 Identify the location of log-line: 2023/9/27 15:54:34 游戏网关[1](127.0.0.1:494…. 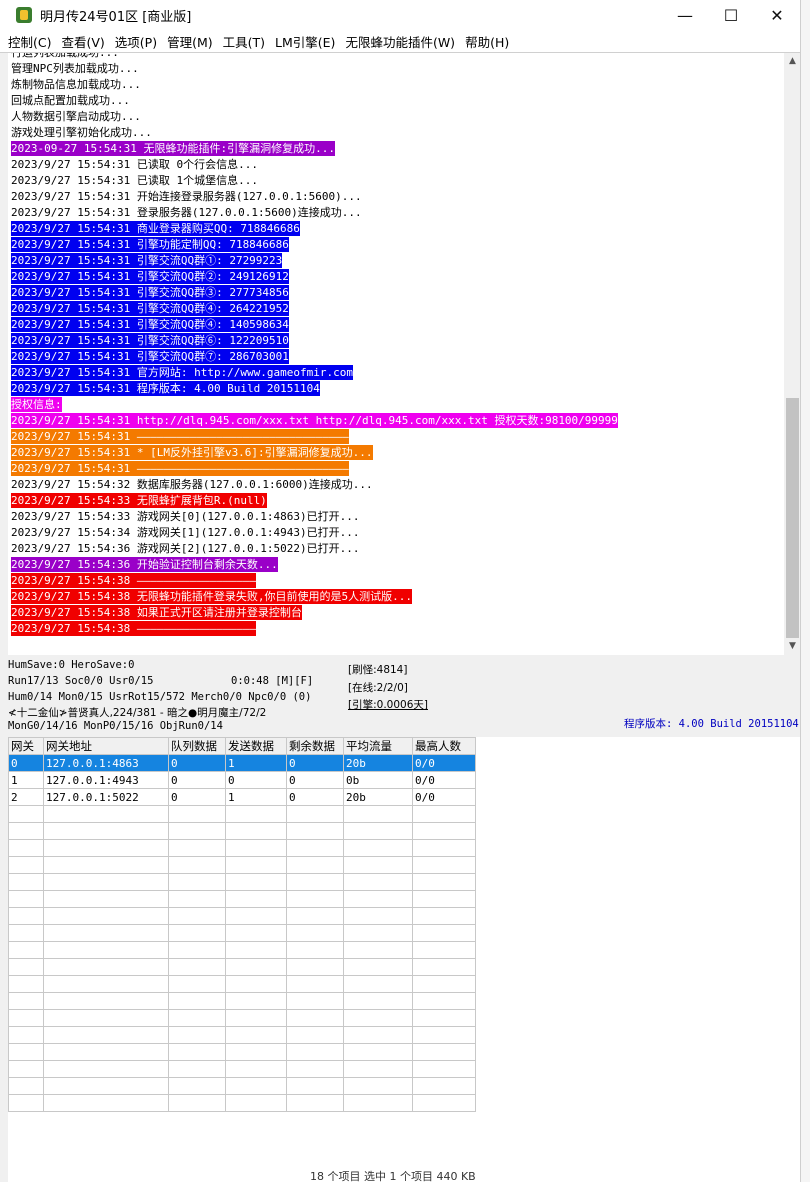
(185, 532).